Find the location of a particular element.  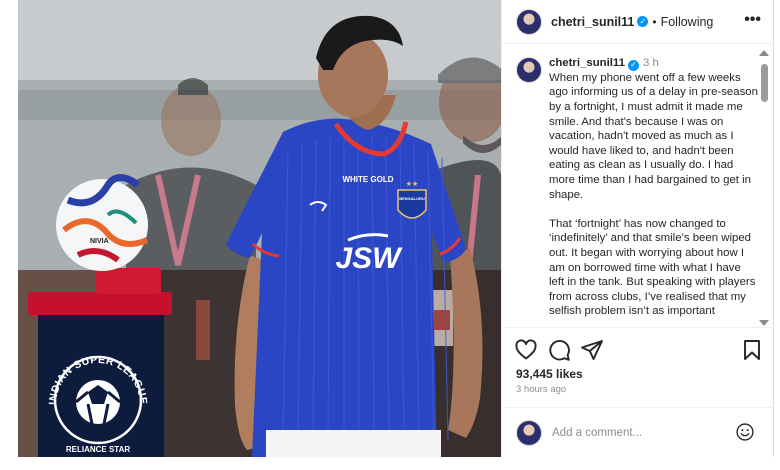

isl-podium: INDIAN SUPER LEAGUE RELIANCE STAR is located at coordinates (100, 362).